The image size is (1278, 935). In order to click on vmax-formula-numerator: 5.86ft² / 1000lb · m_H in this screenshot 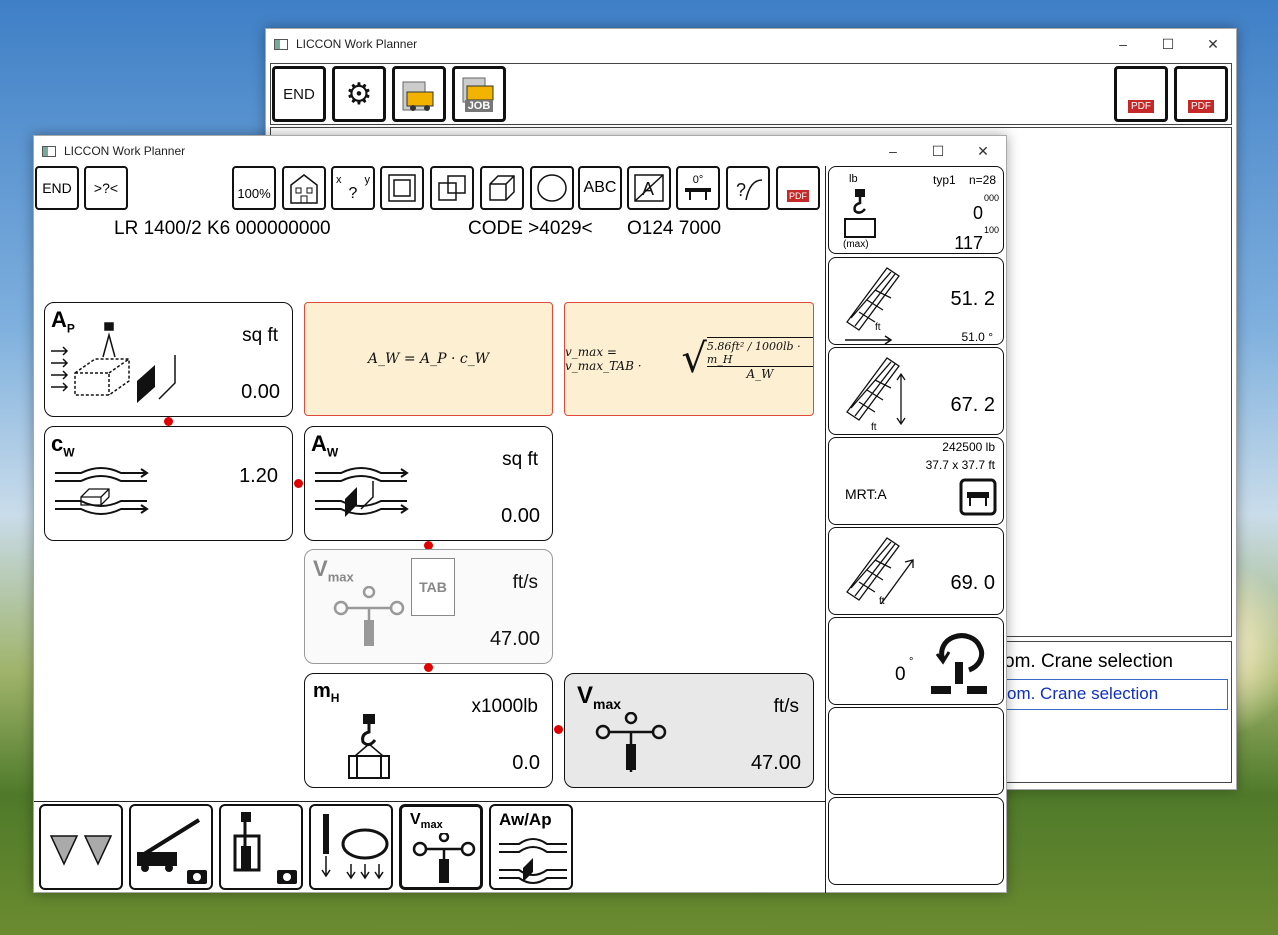, I will do `click(759, 353)`.